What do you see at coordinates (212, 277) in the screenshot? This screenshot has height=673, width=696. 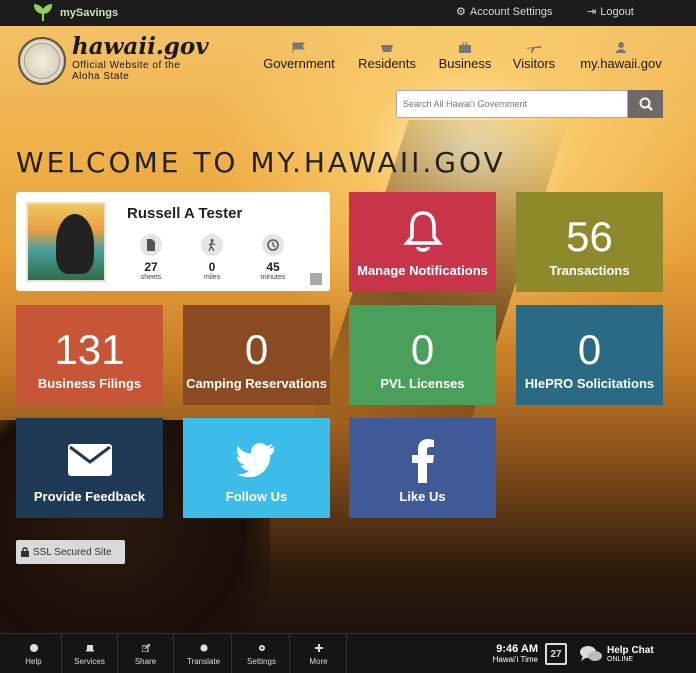 I see `stat-miles-unit: miles` at bounding box center [212, 277].